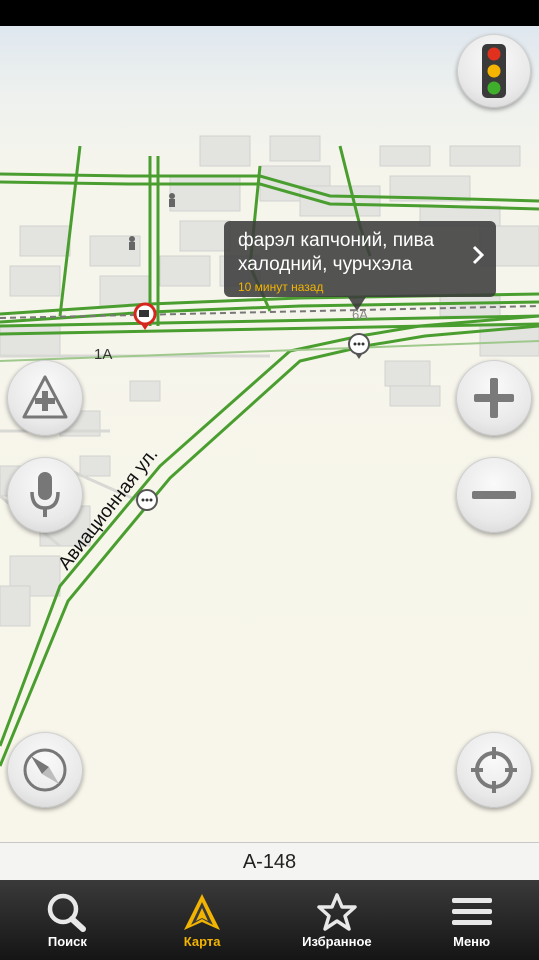 The width and height of the screenshot is (539, 960). I want to click on current-road-bar: А-148, so click(269, 862).